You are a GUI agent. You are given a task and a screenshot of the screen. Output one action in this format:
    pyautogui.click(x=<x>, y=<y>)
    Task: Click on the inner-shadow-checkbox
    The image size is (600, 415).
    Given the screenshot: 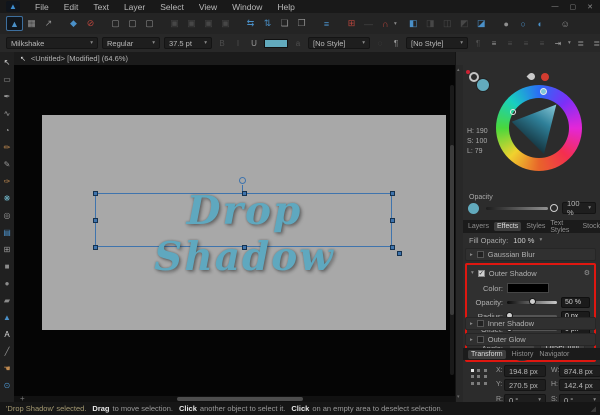 What is the action you would take?
    pyautogui.click(x=480, y=323)
    